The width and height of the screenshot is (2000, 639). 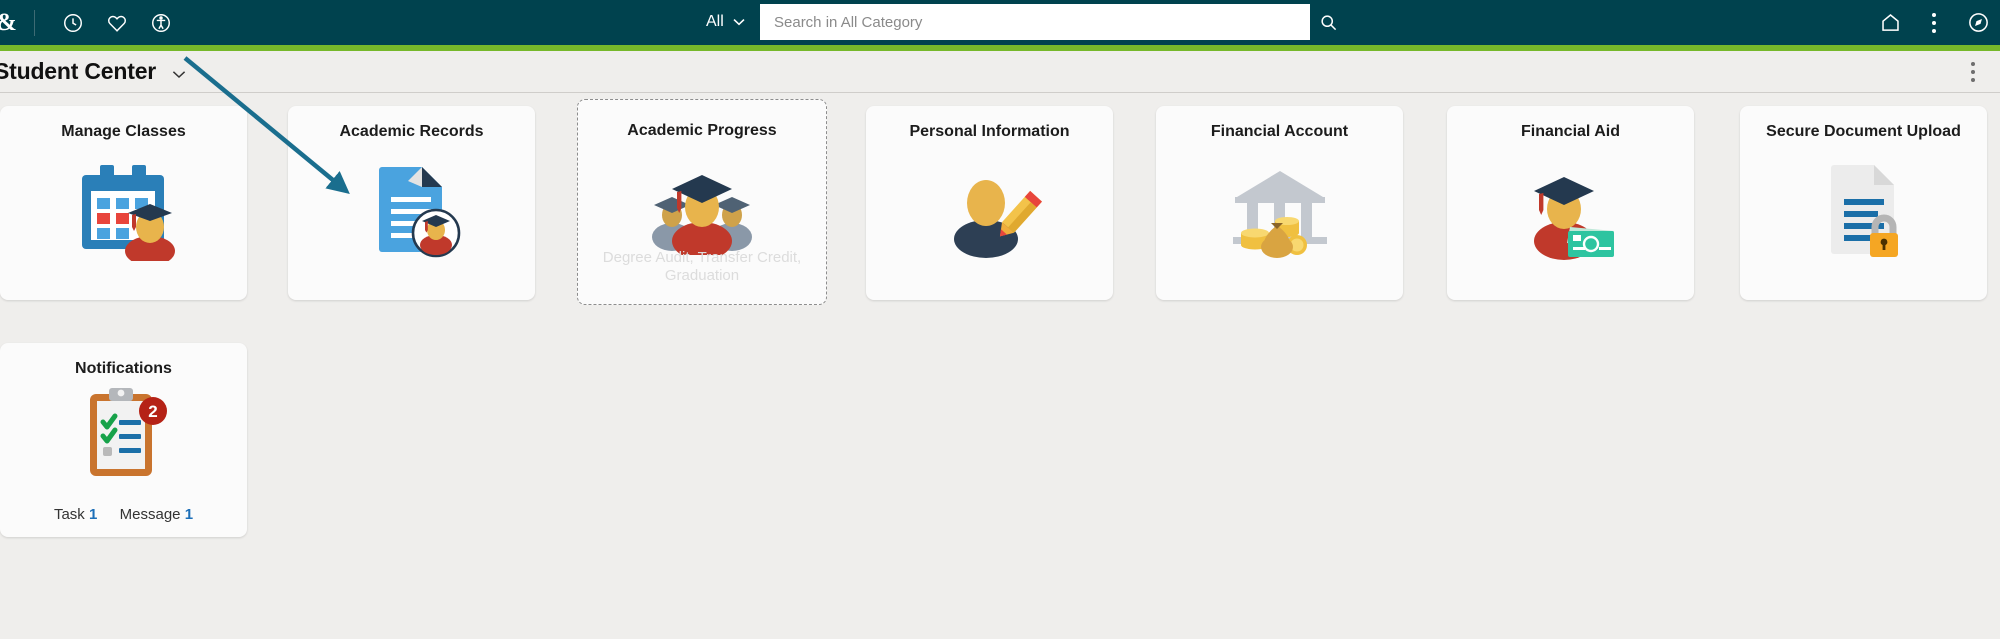 I want to click on students-group-icon, so click(x=702, y=203).